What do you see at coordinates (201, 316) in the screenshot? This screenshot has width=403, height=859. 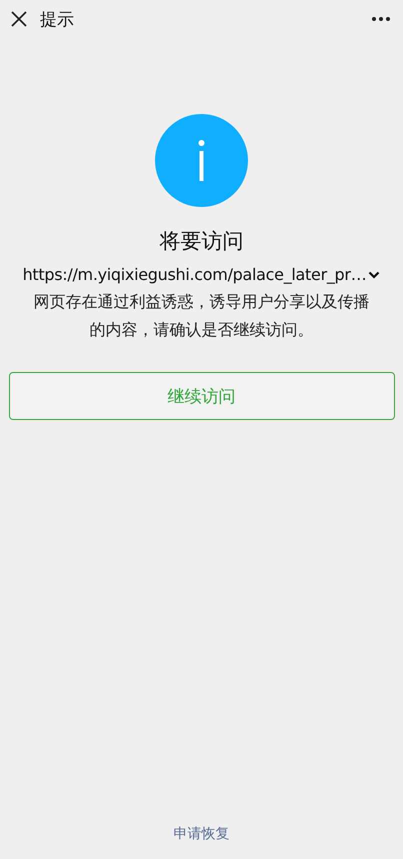 I see `warning-message: 网页存在通过利益诱惑，诱导用户分享以及传播的内容，请确认是否继续访问。` at bounding box center [201, 316].